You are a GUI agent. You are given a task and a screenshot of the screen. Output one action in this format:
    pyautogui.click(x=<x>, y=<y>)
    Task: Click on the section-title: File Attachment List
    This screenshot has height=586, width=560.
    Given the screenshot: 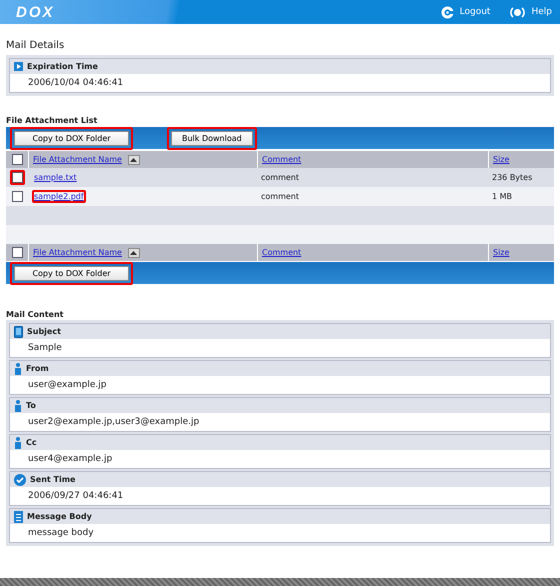 What is the action you would take?
    pyautogui.click(x=51, y=120)
    